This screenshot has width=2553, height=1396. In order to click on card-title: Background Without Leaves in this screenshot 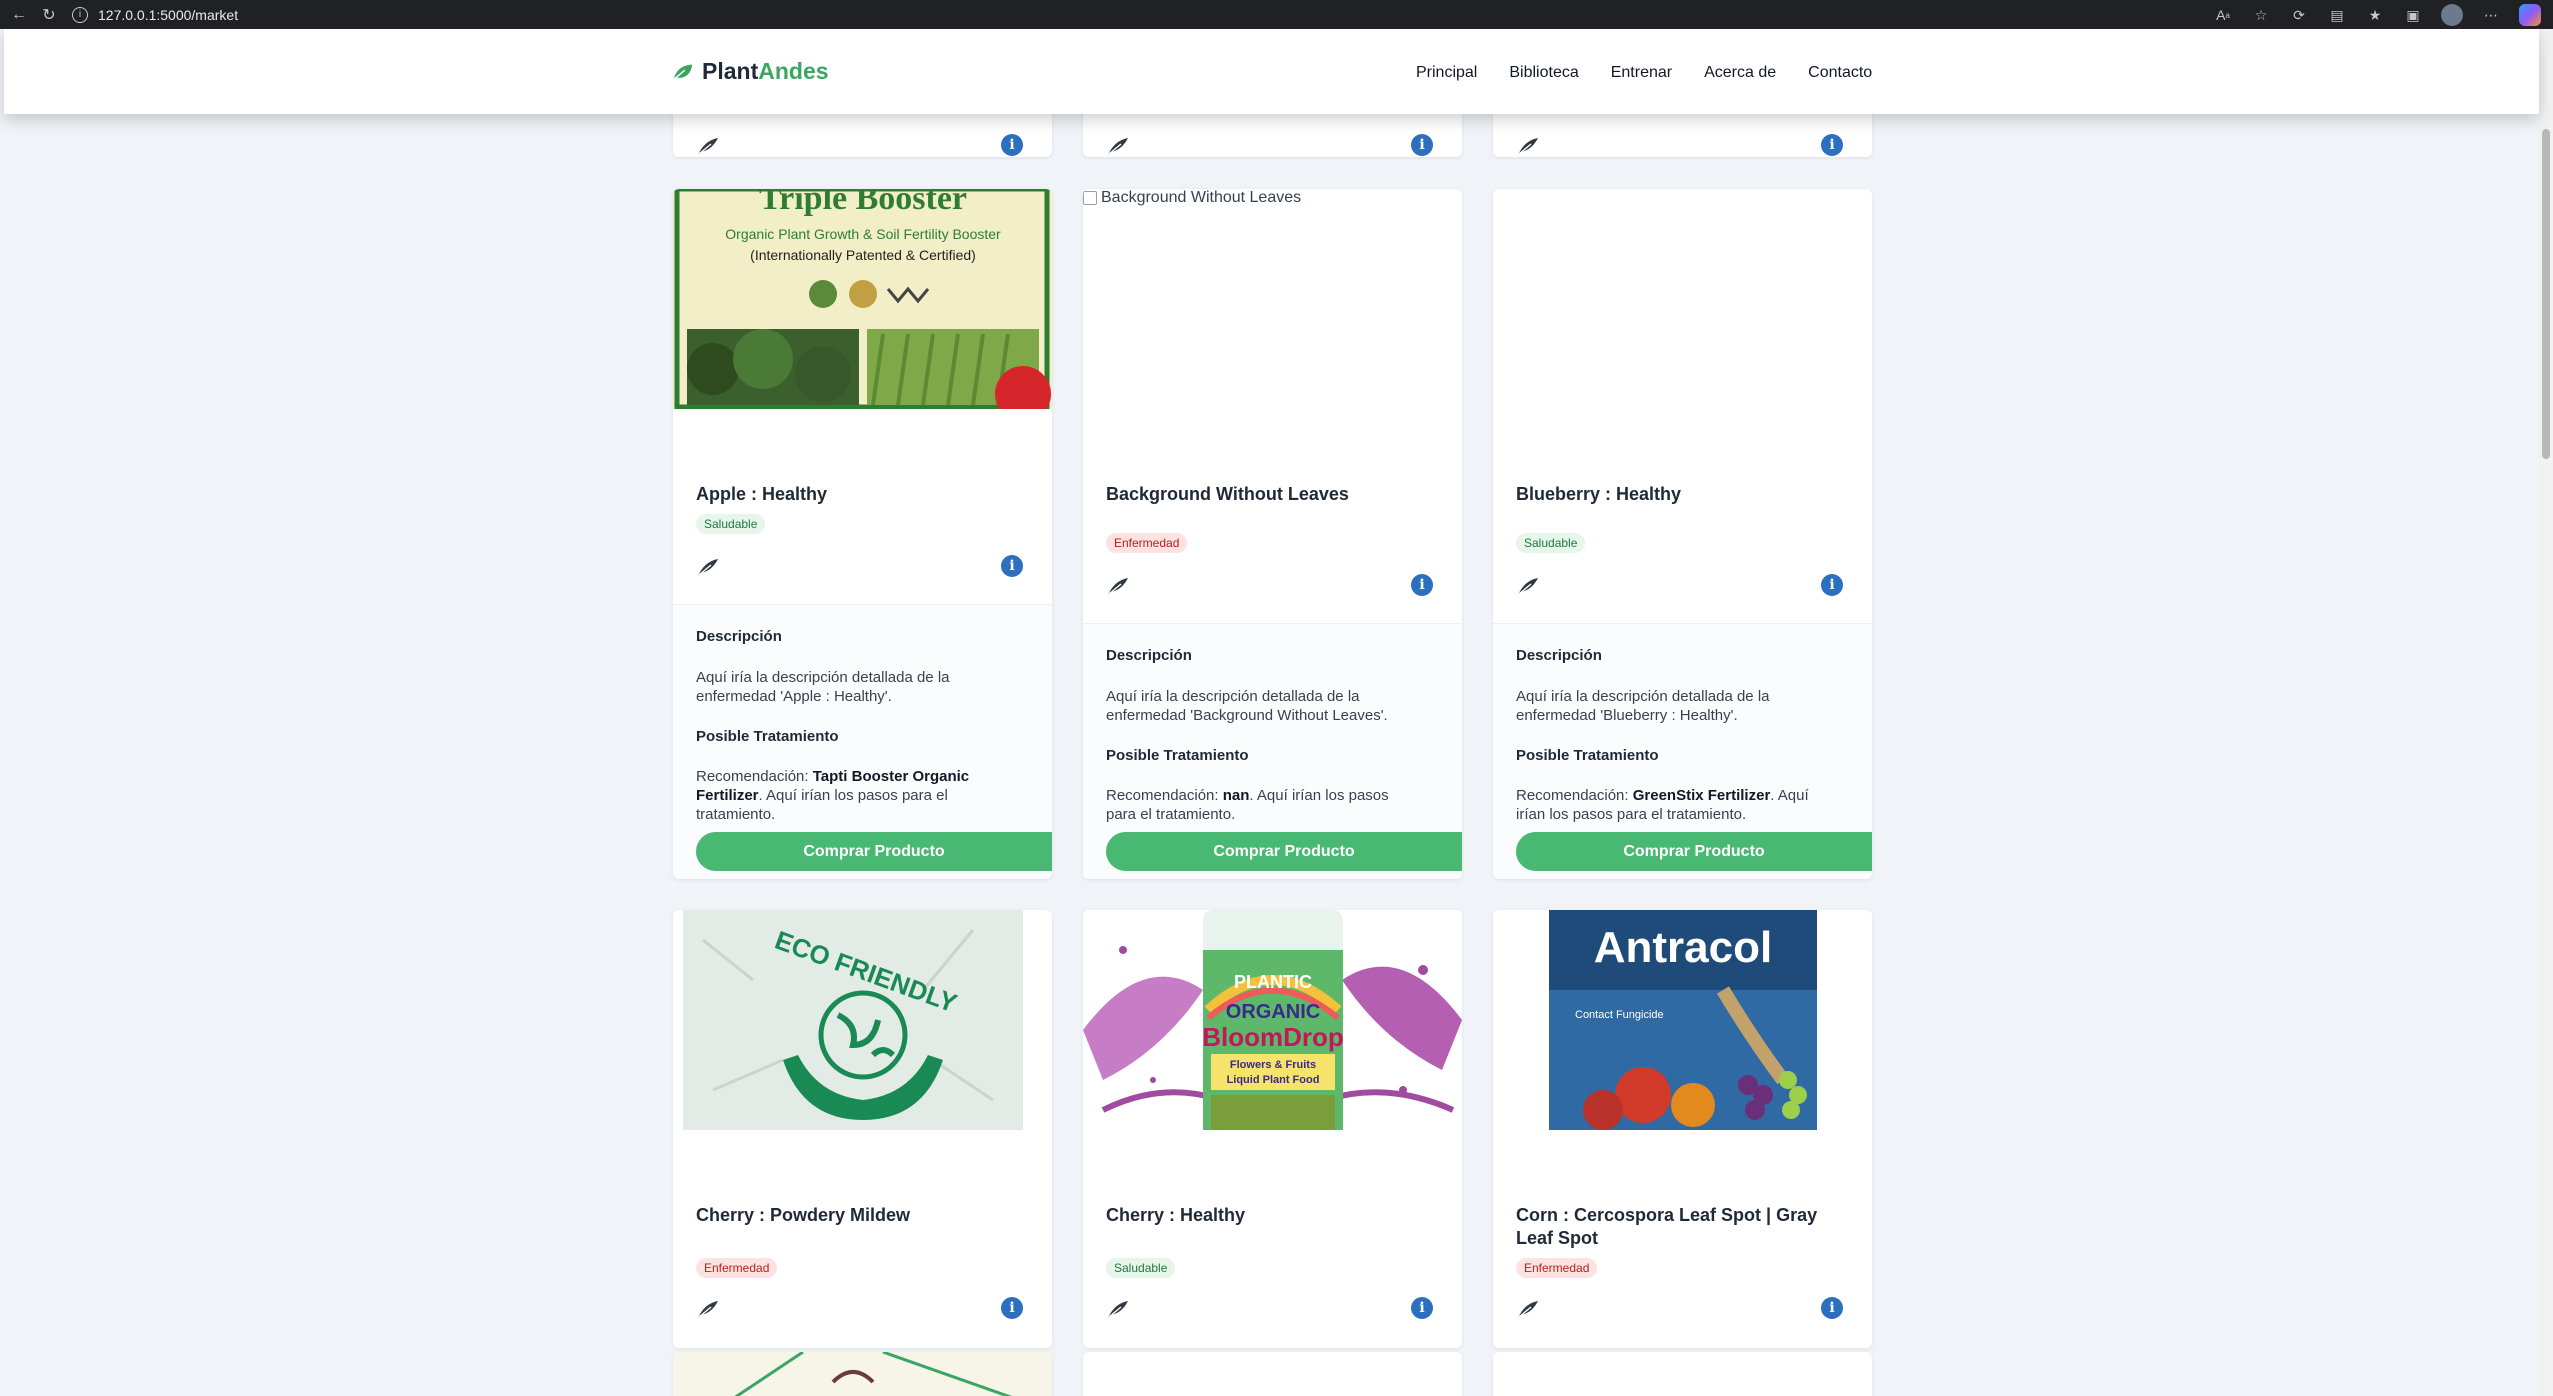, I will do `click(1227, 494)`.